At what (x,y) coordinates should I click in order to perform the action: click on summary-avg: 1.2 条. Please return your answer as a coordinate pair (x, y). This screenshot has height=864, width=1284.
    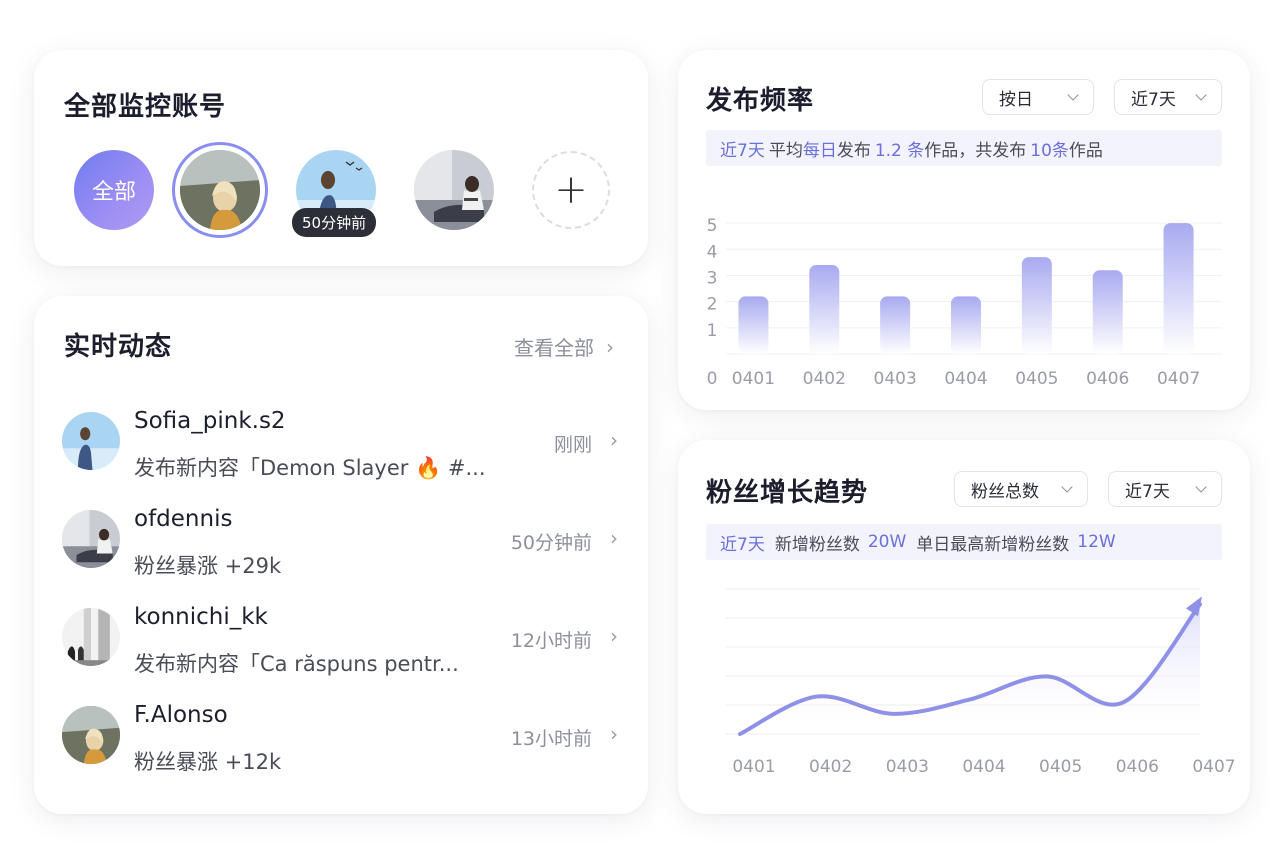
    Looking at the image, I should click on (899, 150).